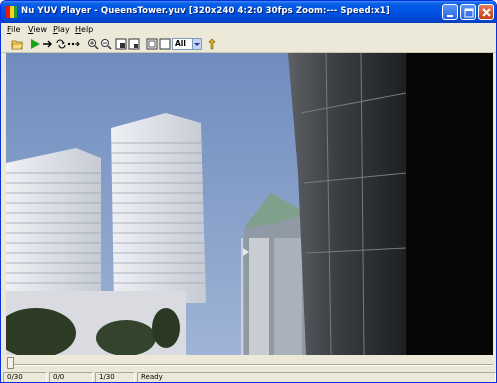  I want to click on zoom-out-button, so click(106, 44).